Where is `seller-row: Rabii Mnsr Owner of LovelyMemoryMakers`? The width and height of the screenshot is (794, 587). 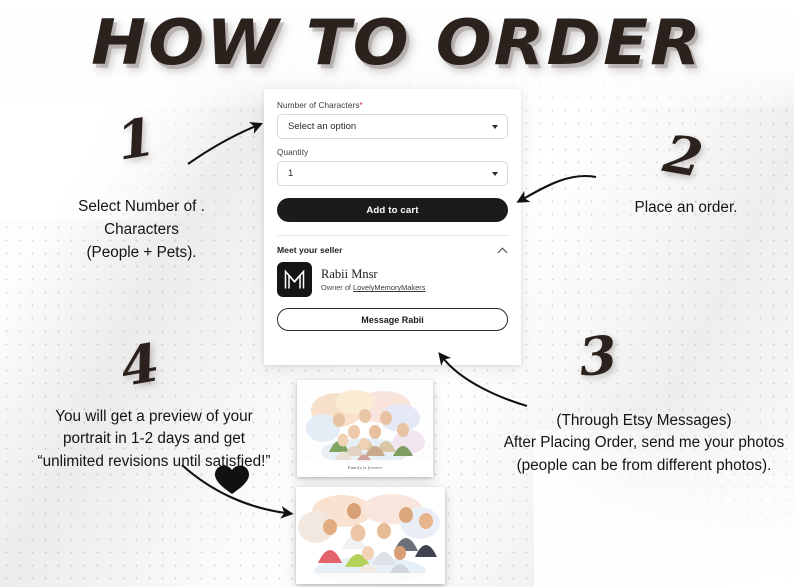 seller-row: Rabii Mnsr Owner of LovelyMemoryMakers is located at coordinates (392, 280).